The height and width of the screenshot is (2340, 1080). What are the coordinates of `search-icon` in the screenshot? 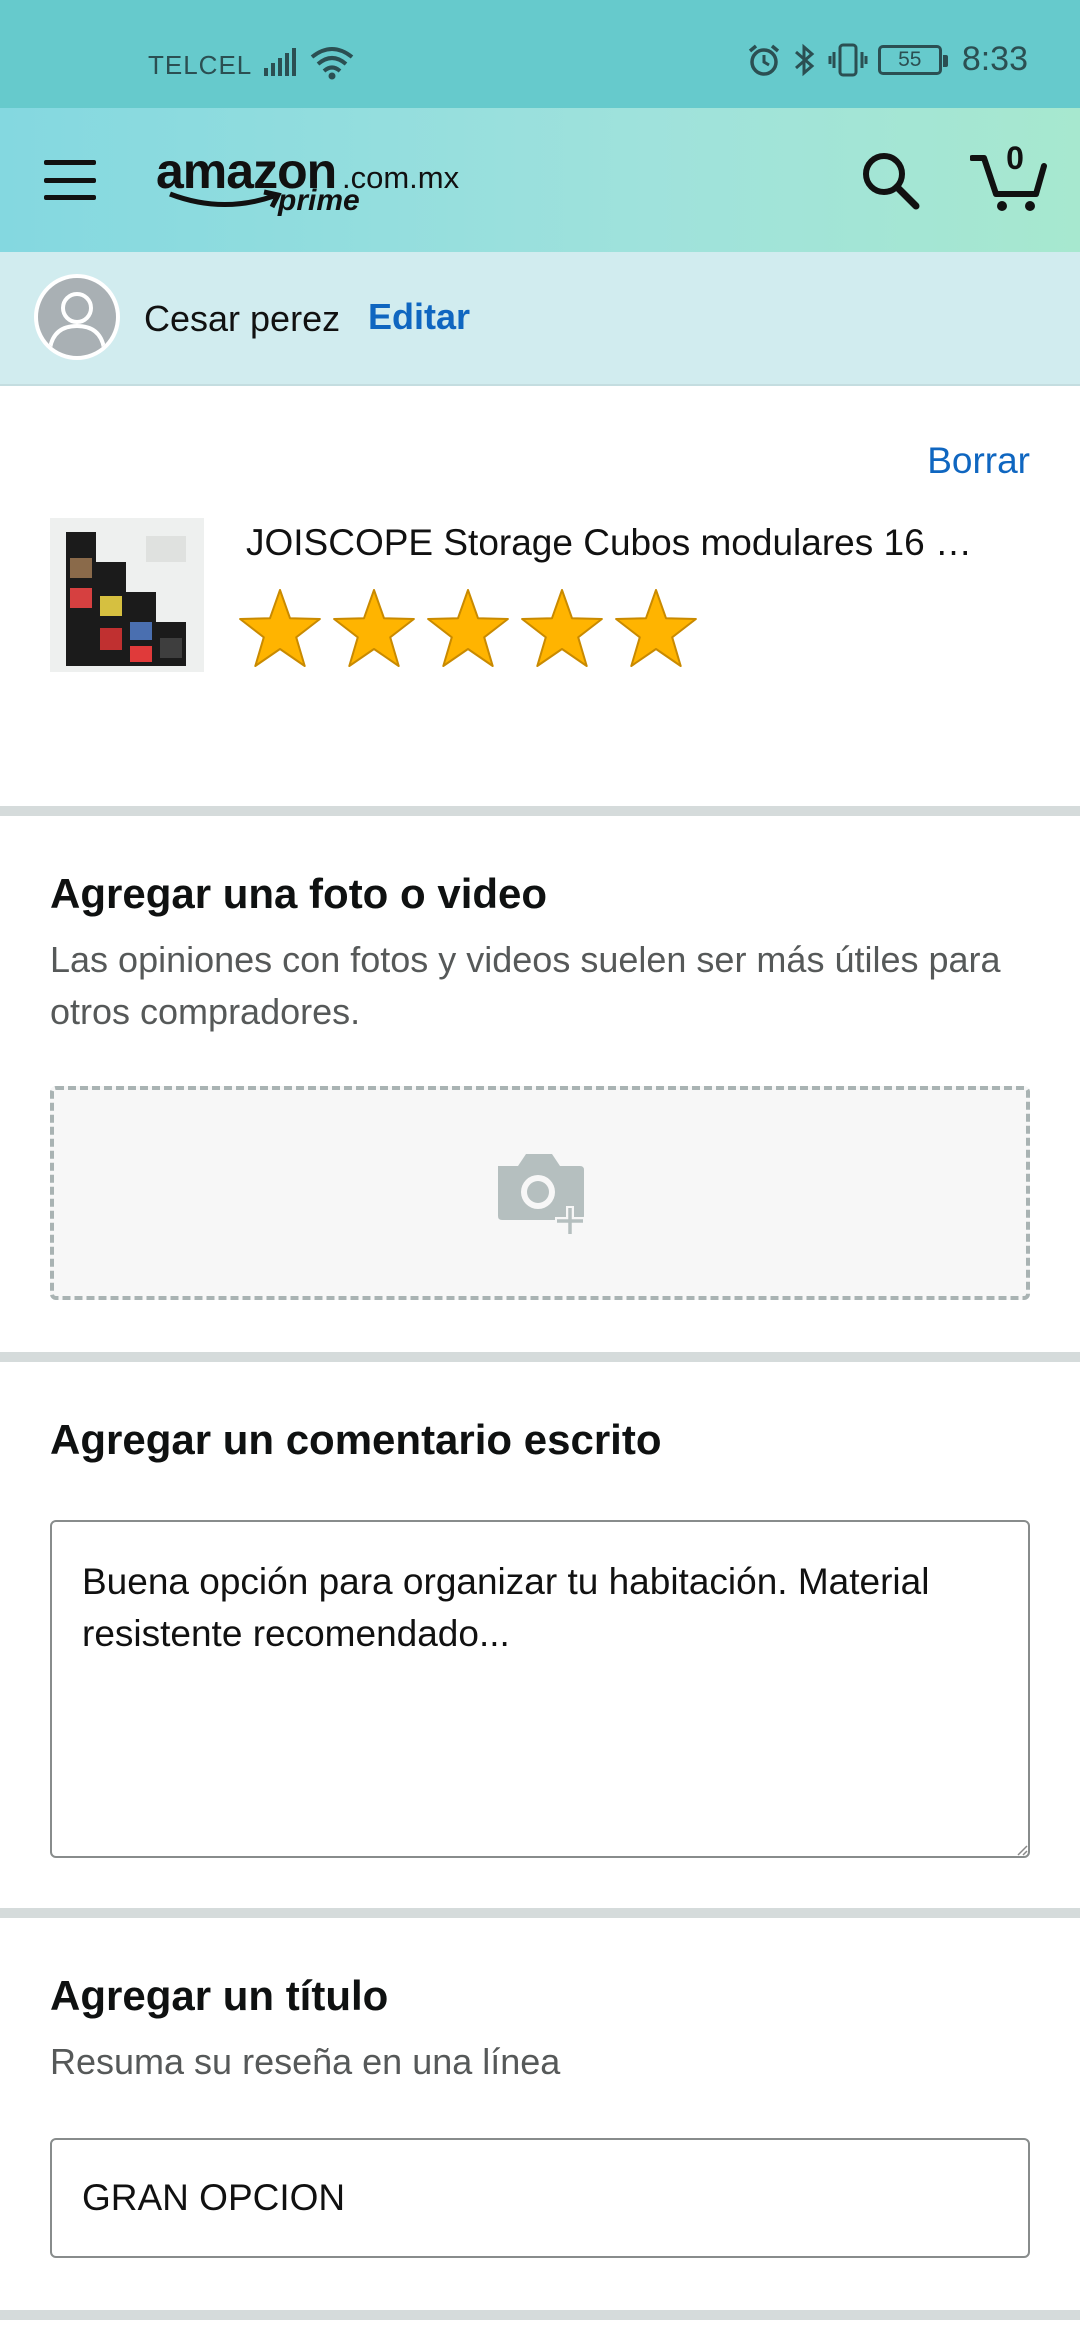 It's located at (890, 180).